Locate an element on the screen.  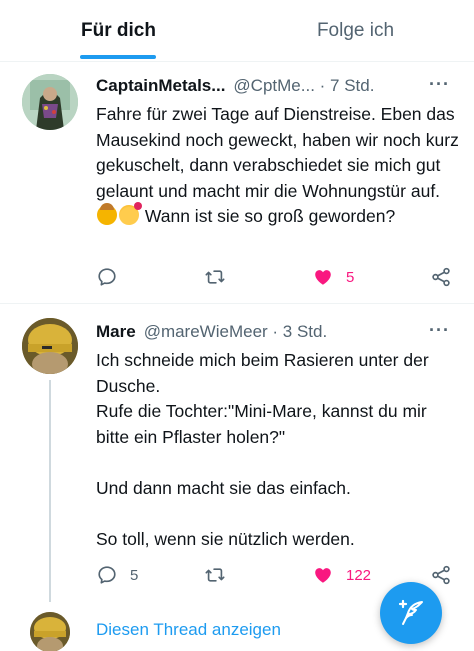
compose-button is located at coordinates (411, 613).